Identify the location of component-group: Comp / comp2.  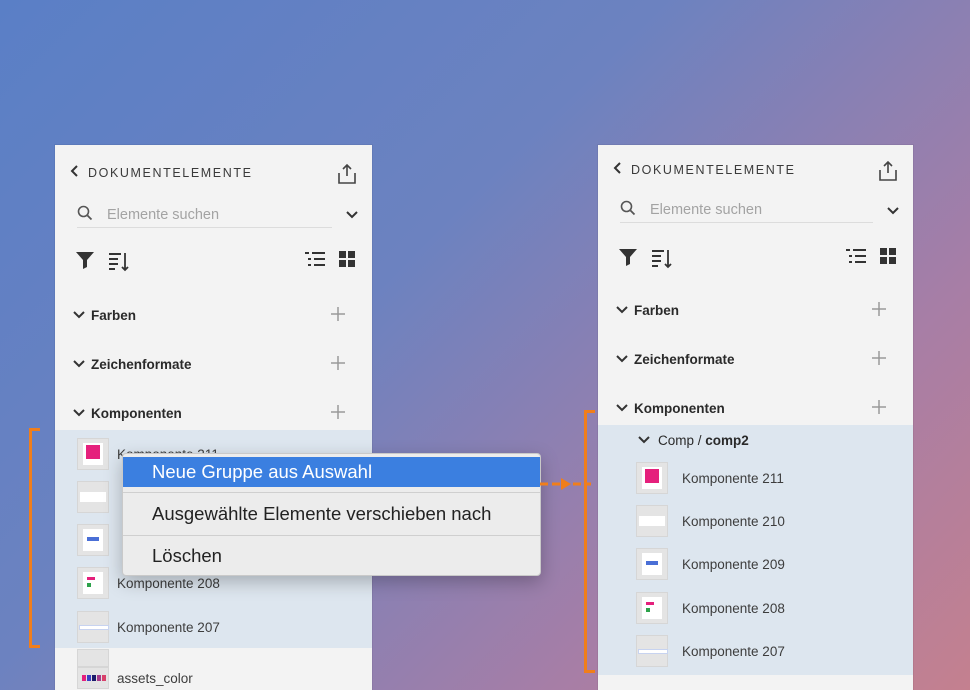
(693, 440).